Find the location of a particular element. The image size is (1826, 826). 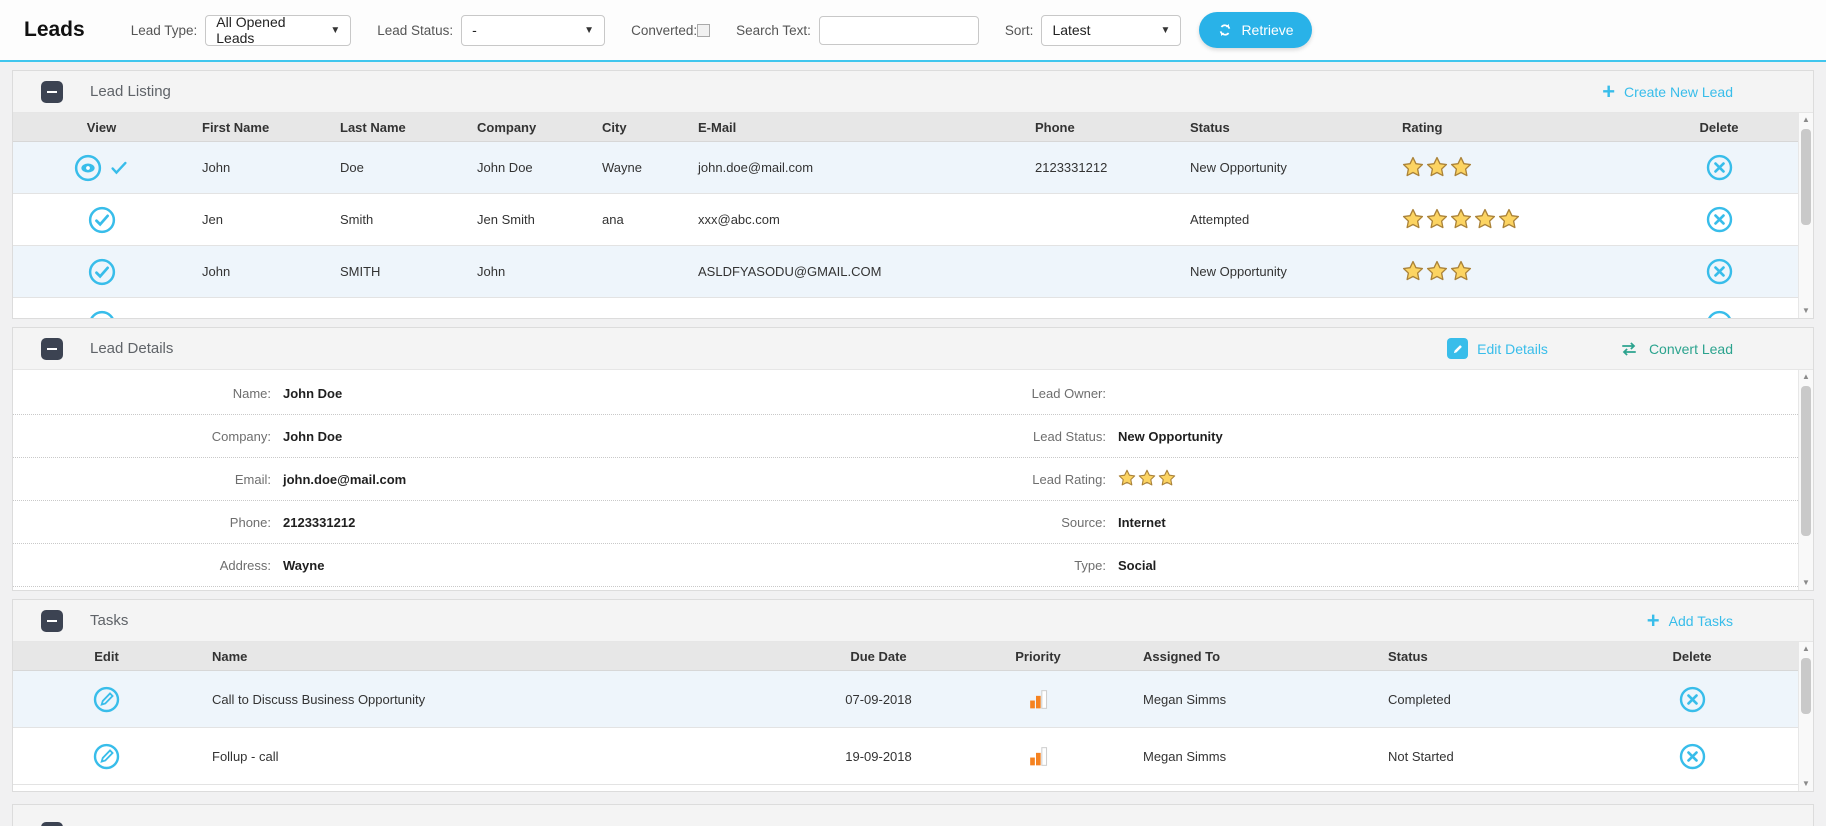

col-first-name: First Name is located at coordinates (236, 127).